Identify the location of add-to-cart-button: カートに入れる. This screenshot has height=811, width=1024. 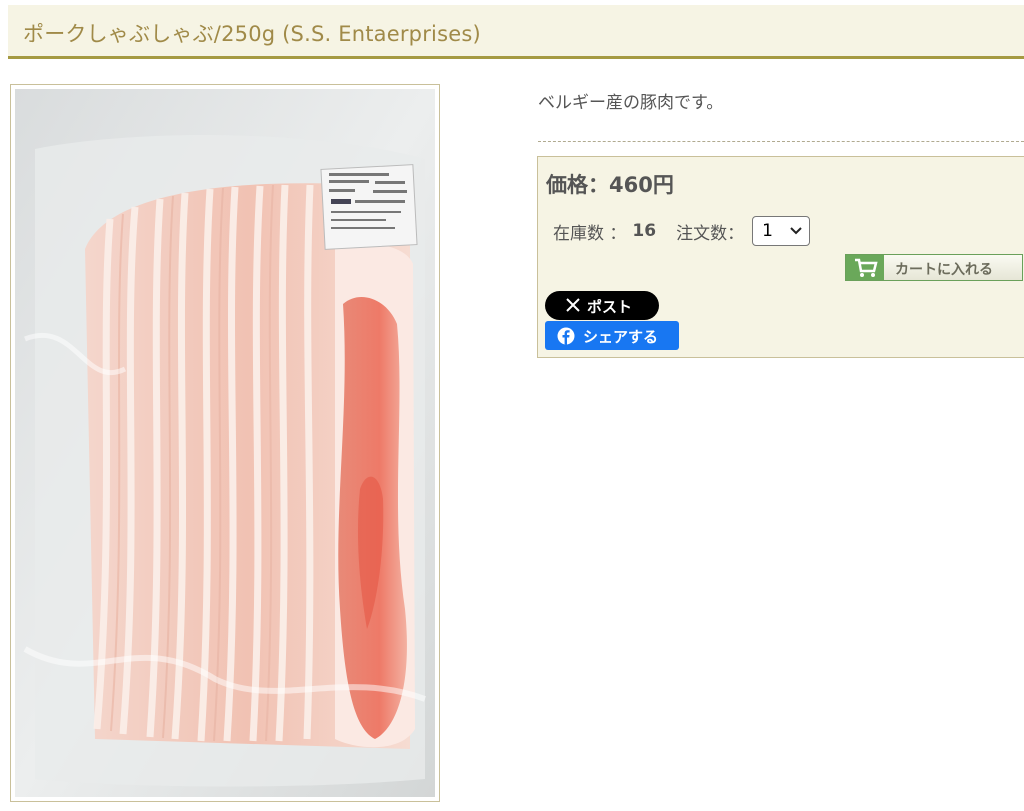
(934, 267).